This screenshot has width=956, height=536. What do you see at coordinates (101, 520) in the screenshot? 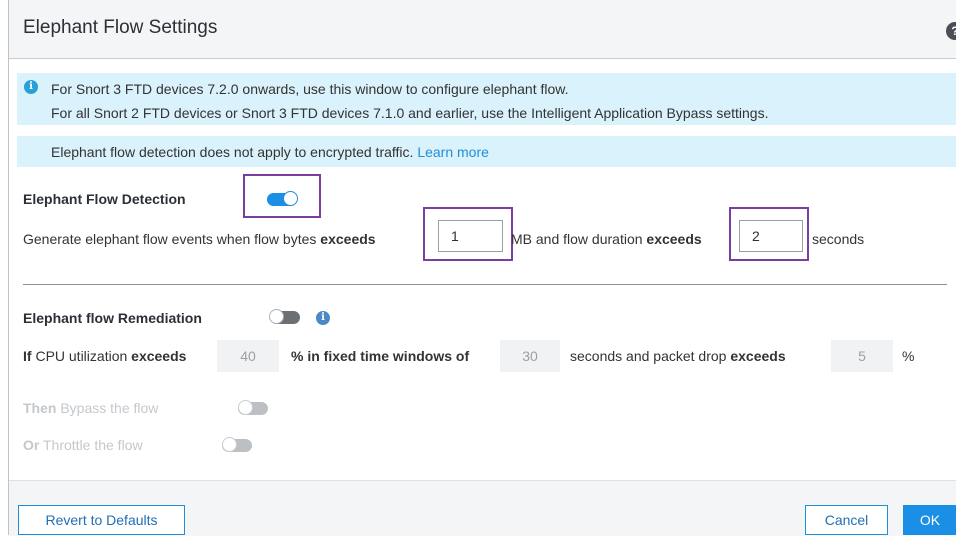
I see `revert-defaults-button: Revert to Defaults` at bounding box center [101, 520].